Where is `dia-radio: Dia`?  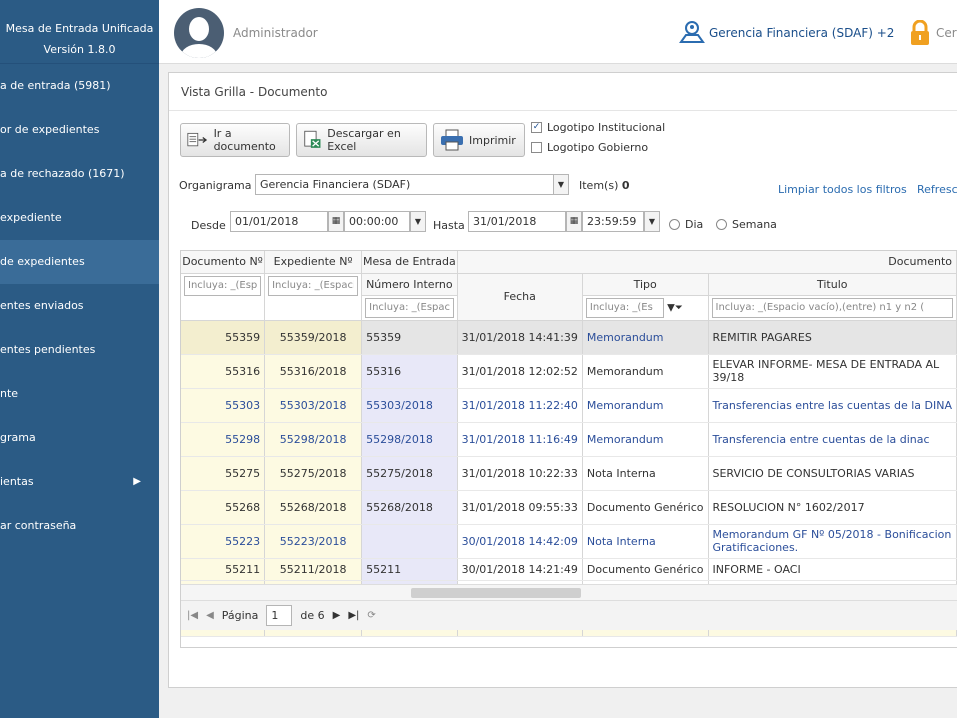 dia-radio: Dia is located at coordinates (686, 224).